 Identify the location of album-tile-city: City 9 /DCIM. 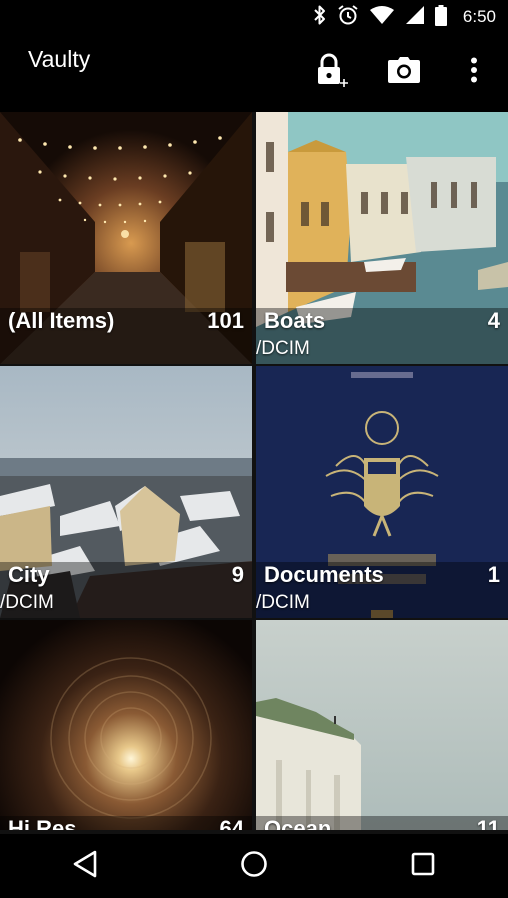
(126, 492).